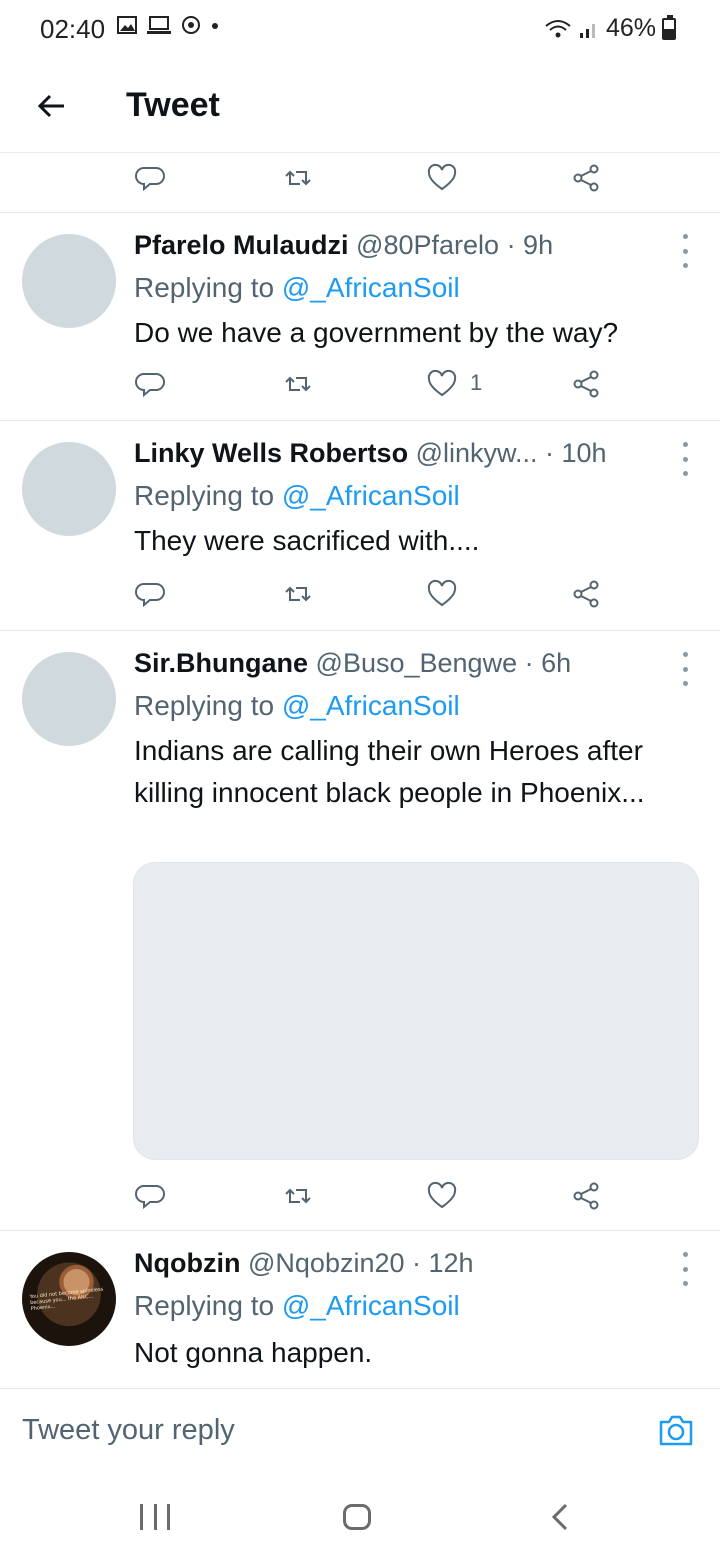  What do you see at coordinates (159, 25) in the screenshot?
I see `laptop-icon` at bounding box center [159, 25].